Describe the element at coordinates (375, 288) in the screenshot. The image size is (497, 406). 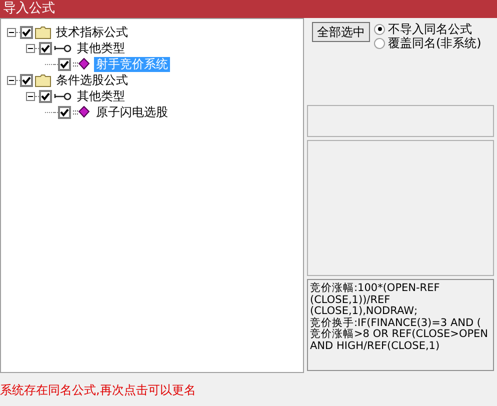
I see `formula-line: 竞价涨幅:100*(OPEN-REF` at that location.